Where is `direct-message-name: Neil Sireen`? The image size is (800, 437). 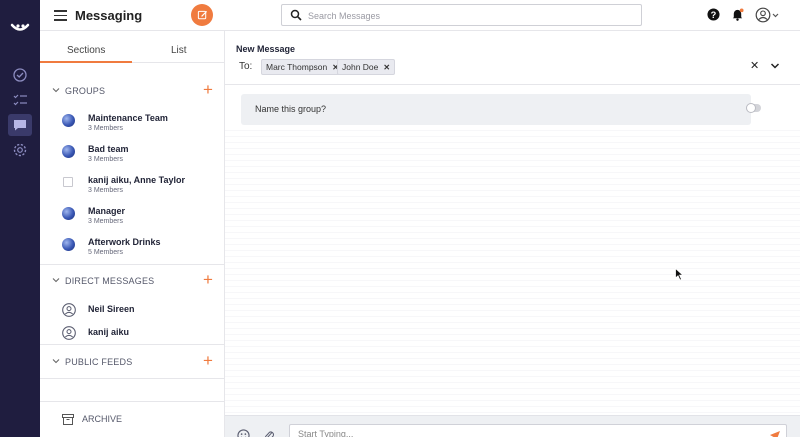
direct-message-name: Neil Sireen is located at coordinates (111, 309).